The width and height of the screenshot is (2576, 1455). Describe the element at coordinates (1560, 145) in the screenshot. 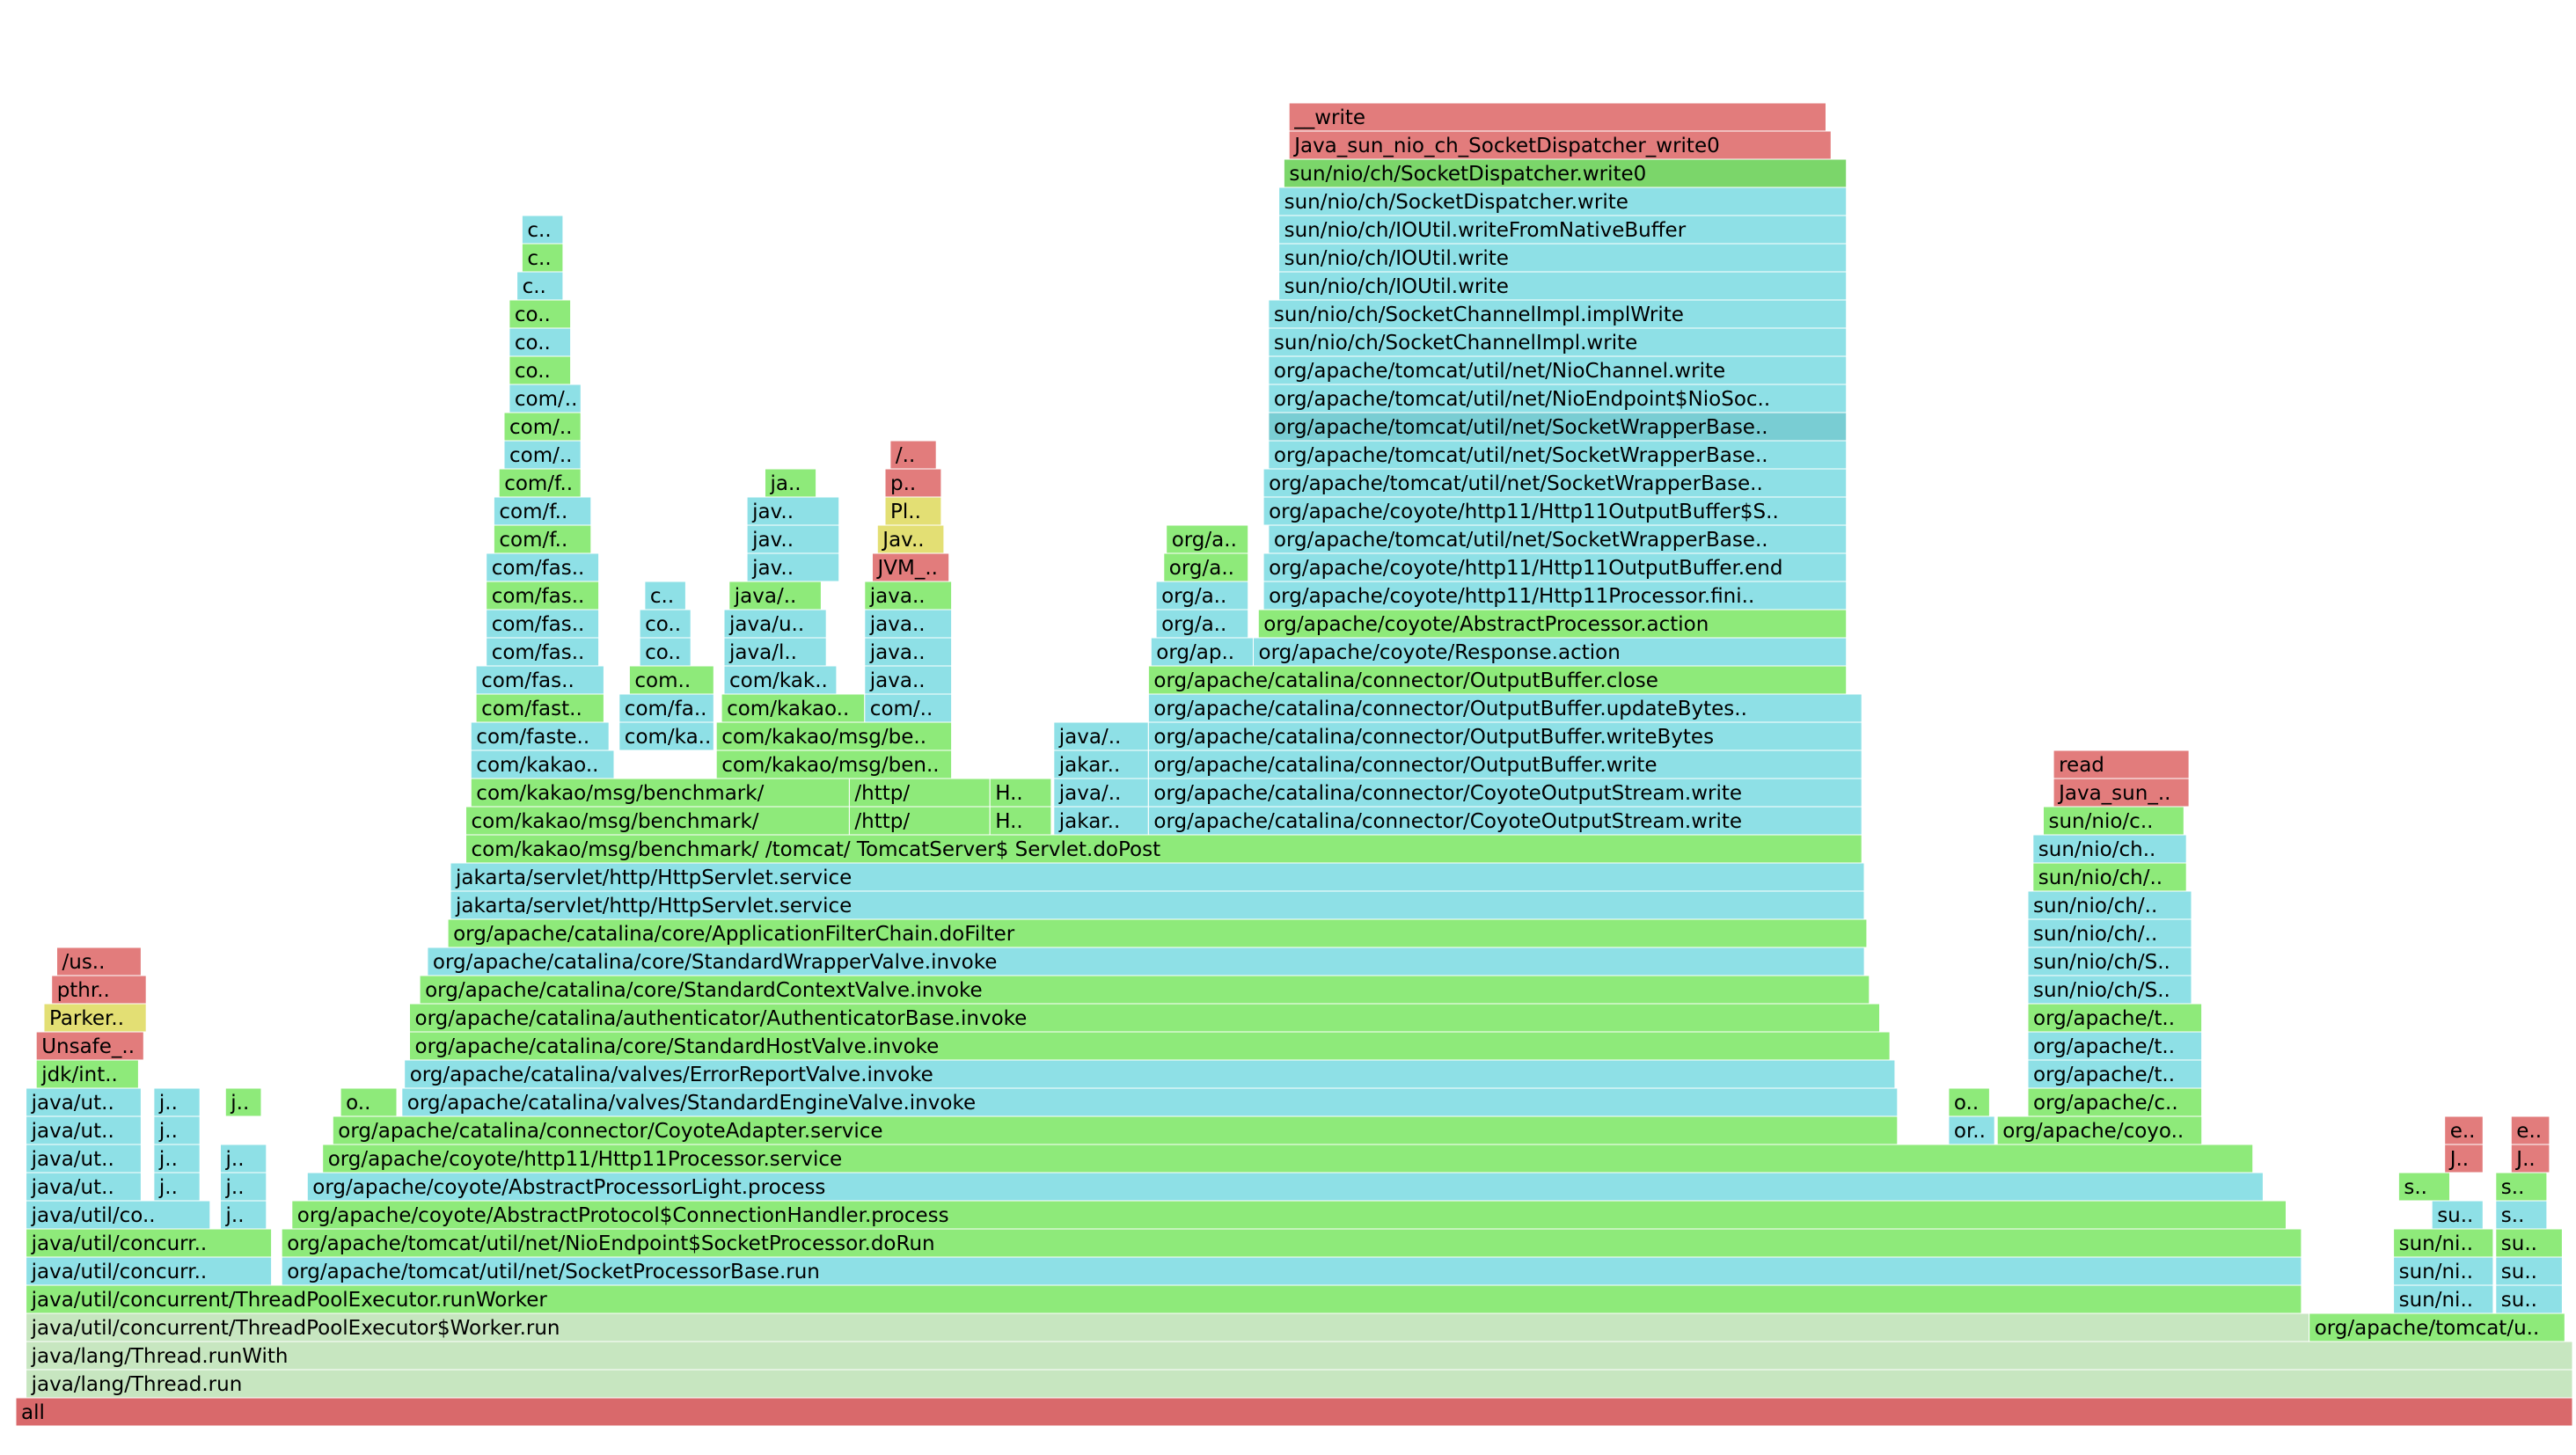

I see `stack-frame: Java_sun_nio_ch_SocketDispatcher_write0` at that location.